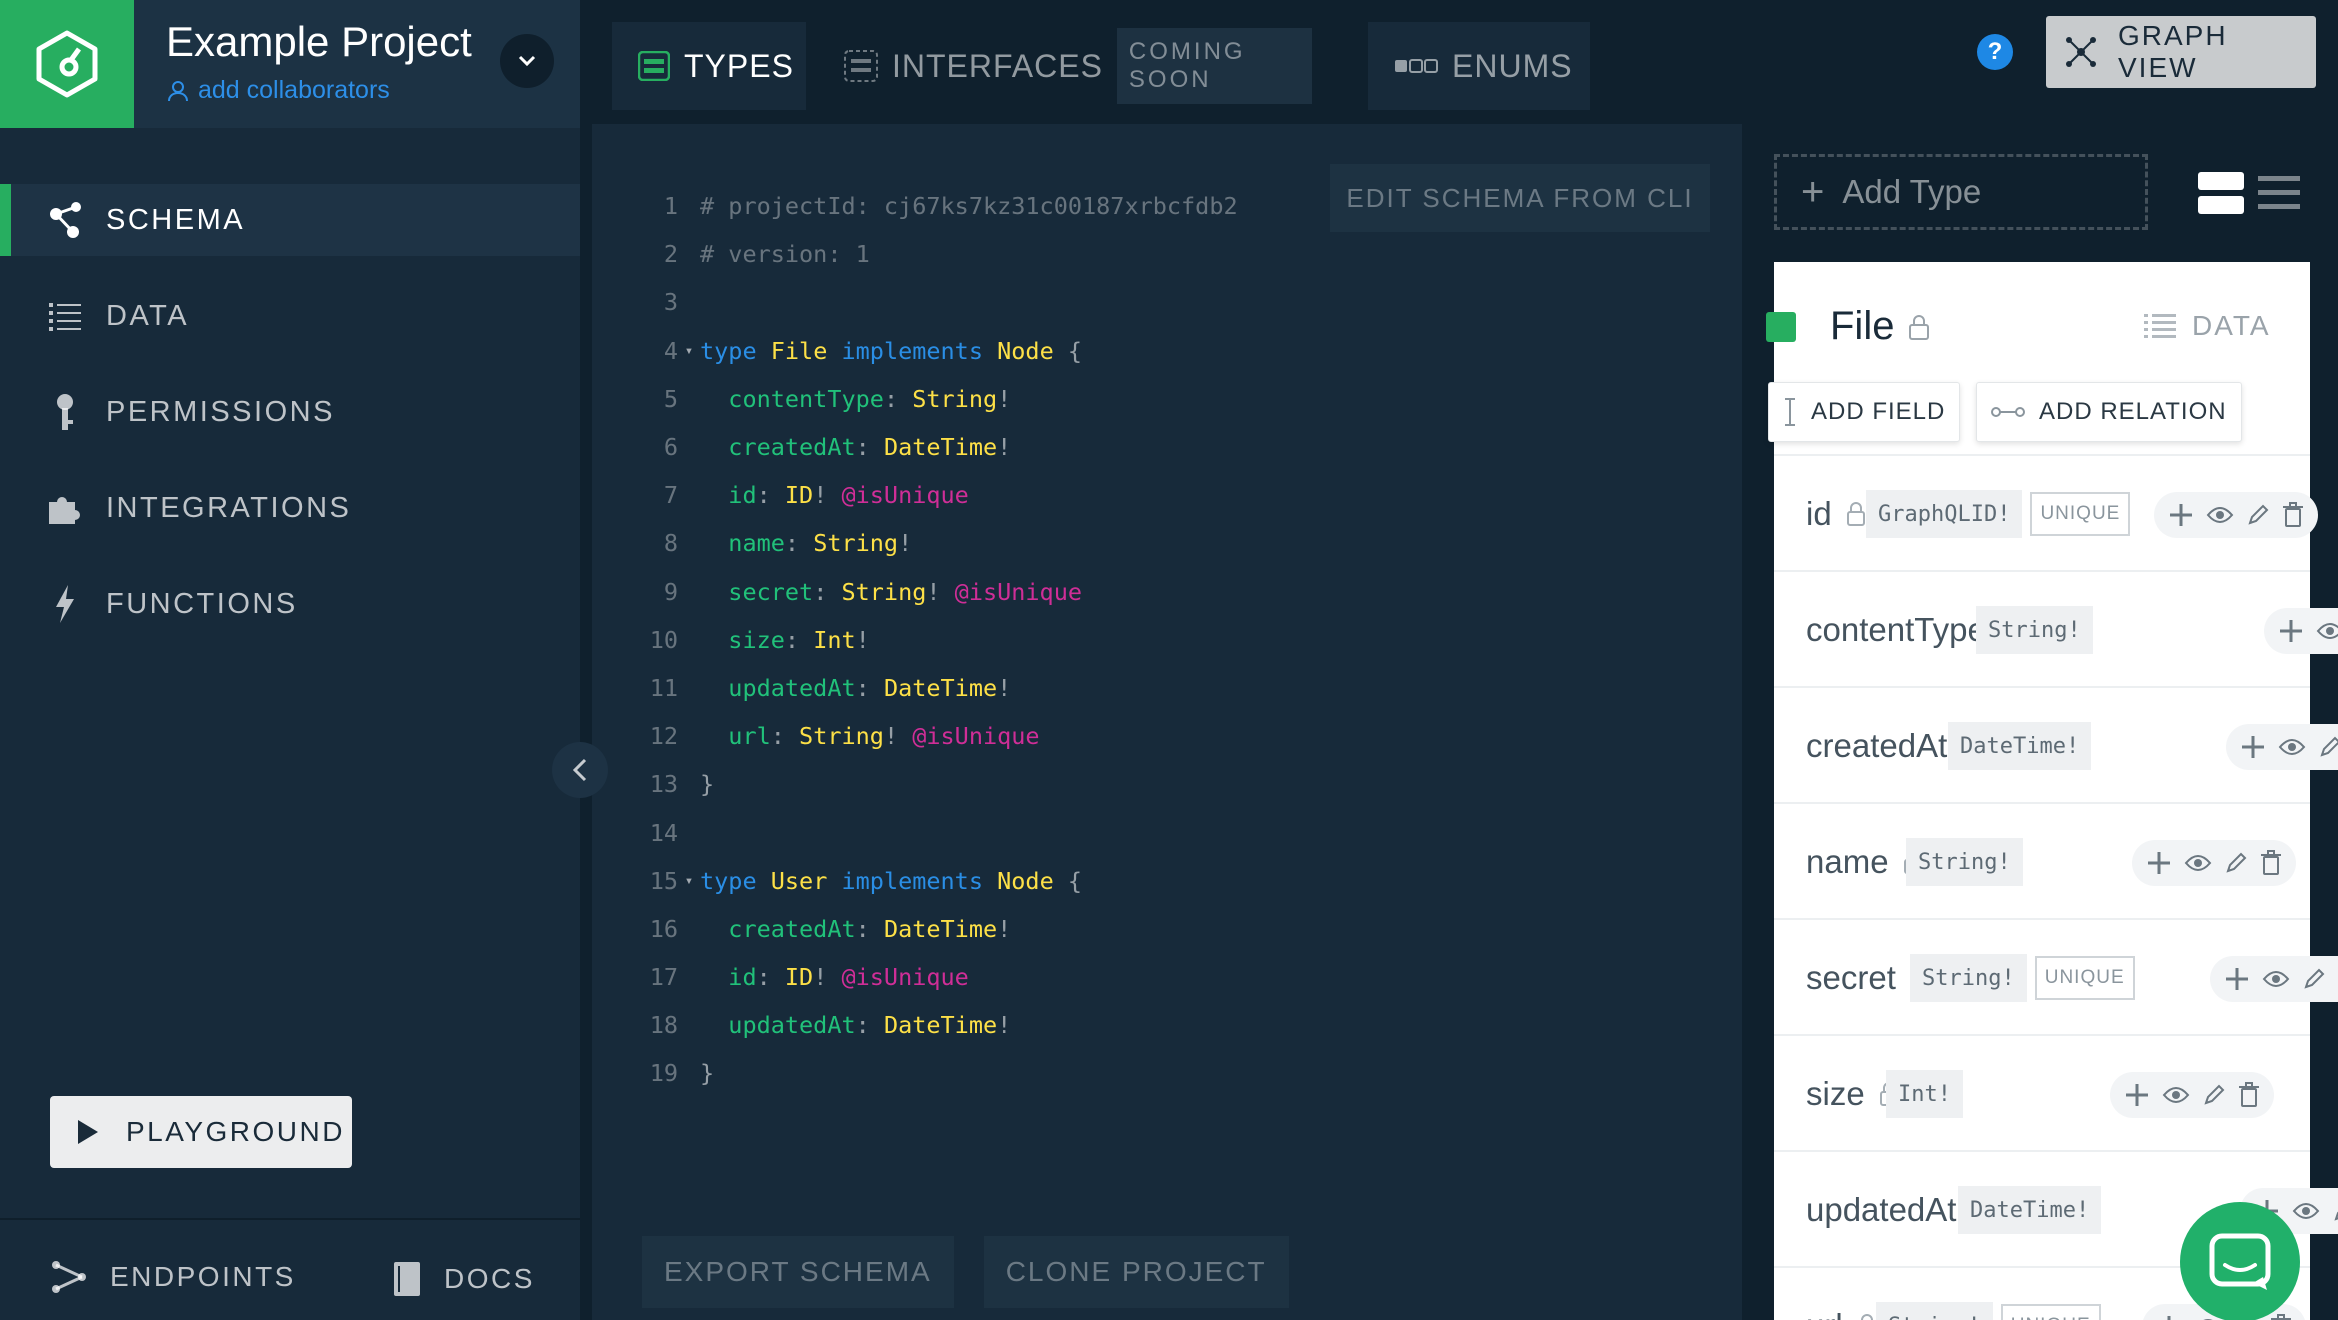  Describe the element at coordinates (1995, 52) in the screenshot. I see `help-button: ?` at that location.